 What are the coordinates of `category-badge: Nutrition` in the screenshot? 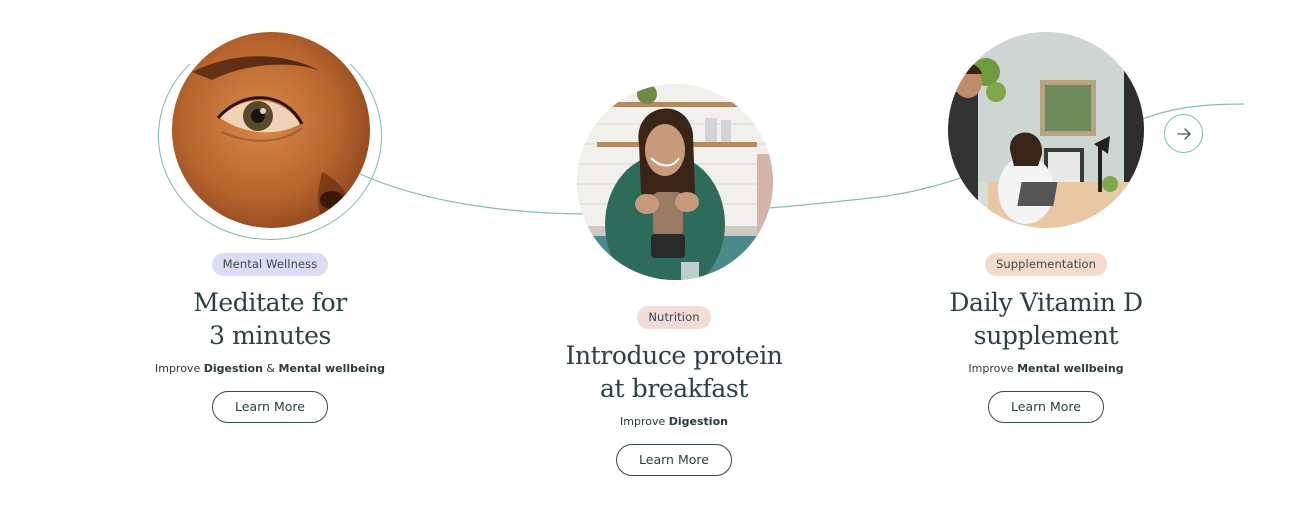 It's located at (674, 317).